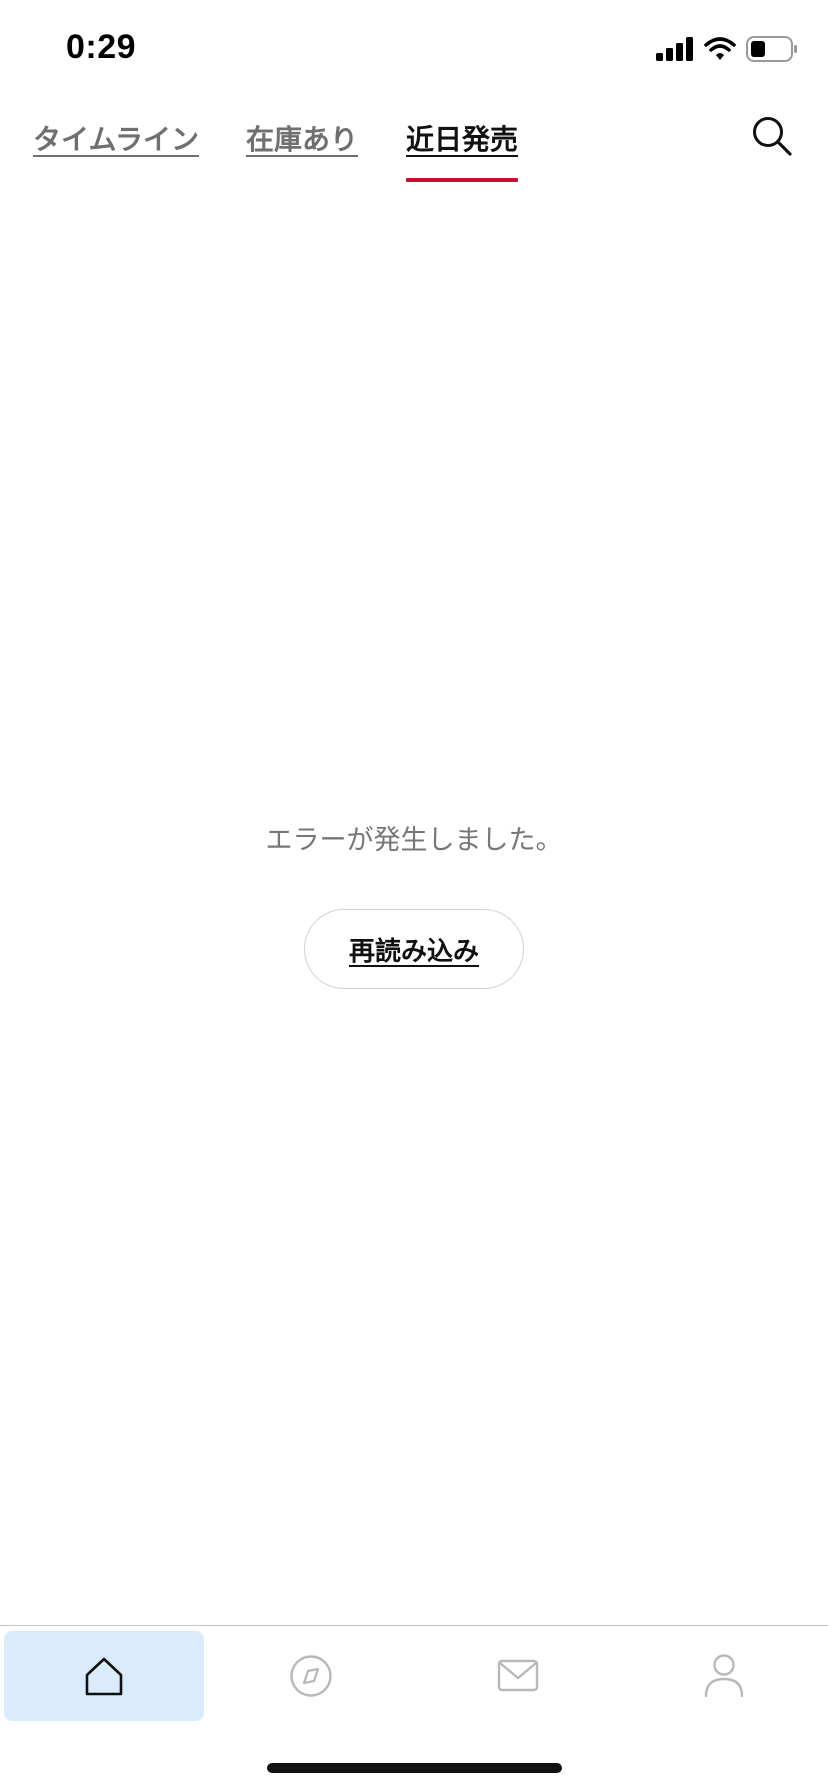  Describe the element at coordinates (675, 49) in the screenshot. I see `signal-icon` at that location.